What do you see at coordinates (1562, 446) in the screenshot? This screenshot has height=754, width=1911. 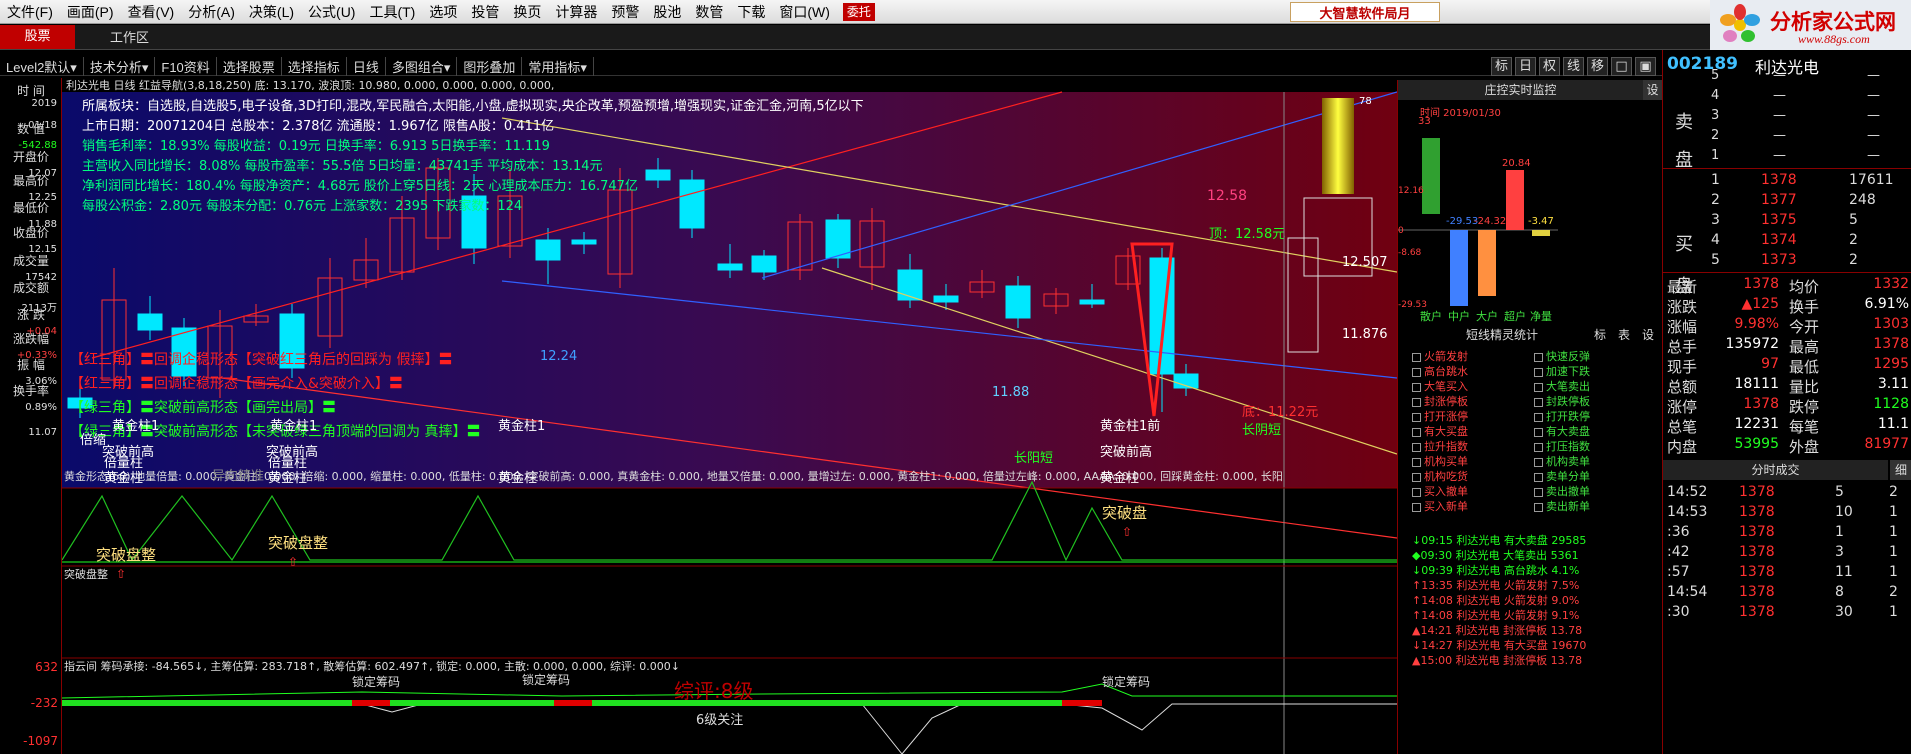 I see `stats-right-6: 打压指数` at bounding box center [1562, 446].